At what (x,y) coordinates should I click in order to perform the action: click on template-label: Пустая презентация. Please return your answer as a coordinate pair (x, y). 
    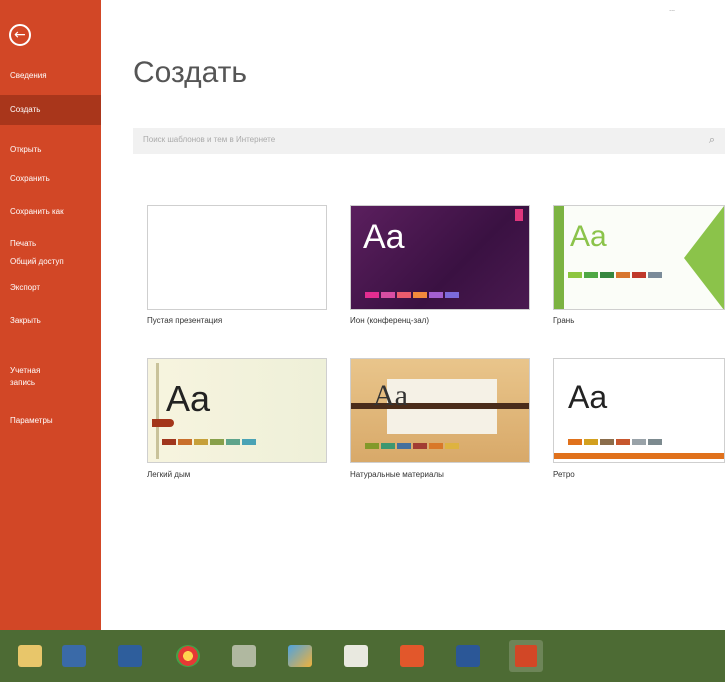
    Looking at the image, I should click on (185, 320).